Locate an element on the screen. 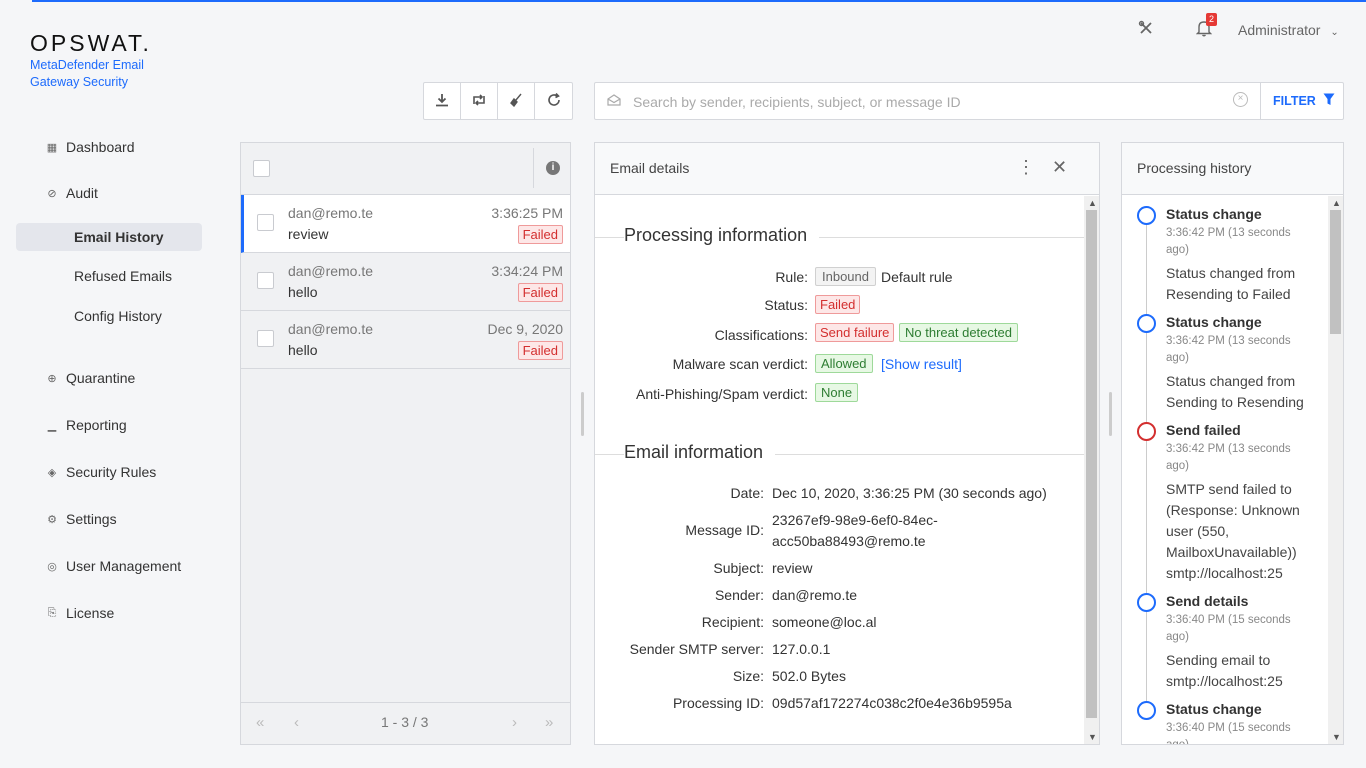 Image resolution: width=1366 pixels, height=768 pixels. shield-icon: ◈ is located at coordinates (52, 472).